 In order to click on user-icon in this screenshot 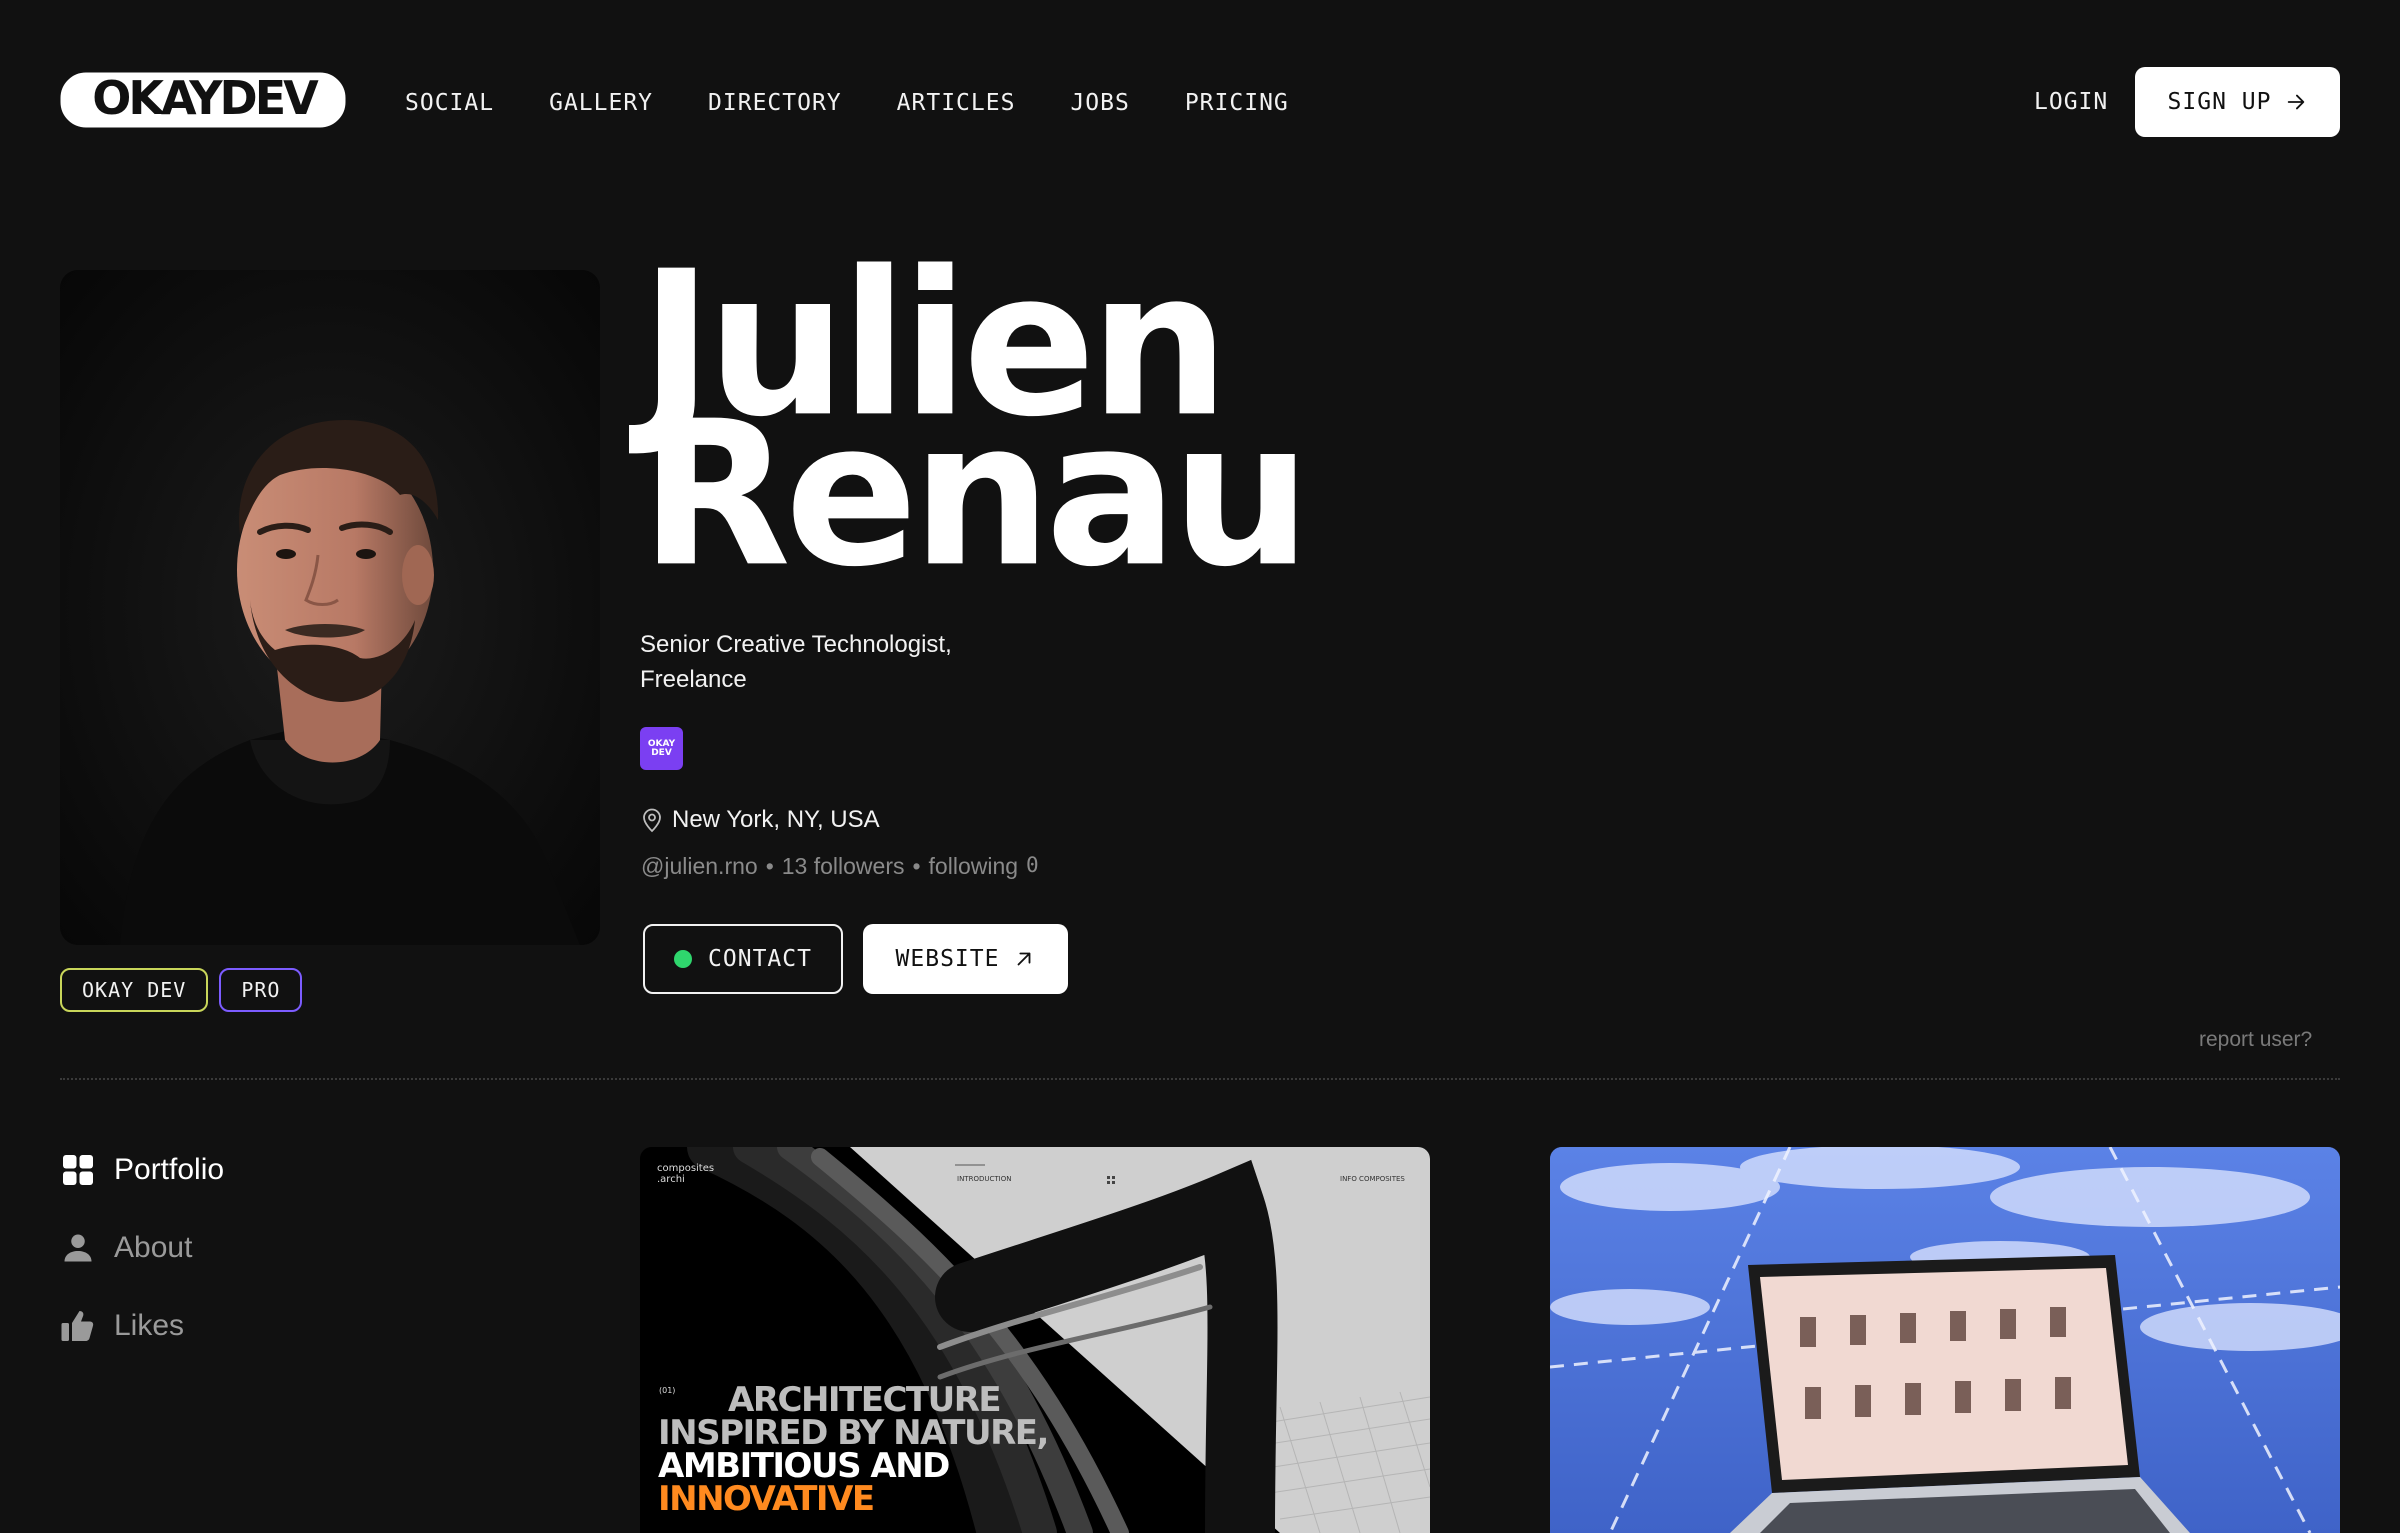, I will do `click(78, 1248)`.